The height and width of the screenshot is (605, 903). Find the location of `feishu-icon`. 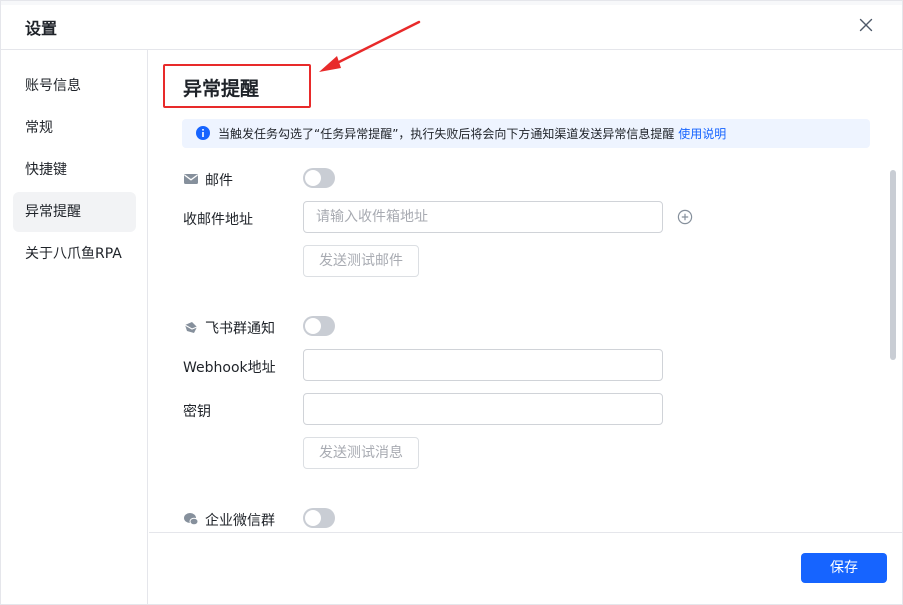

feishu-icon is located at coordinates (191, 327).